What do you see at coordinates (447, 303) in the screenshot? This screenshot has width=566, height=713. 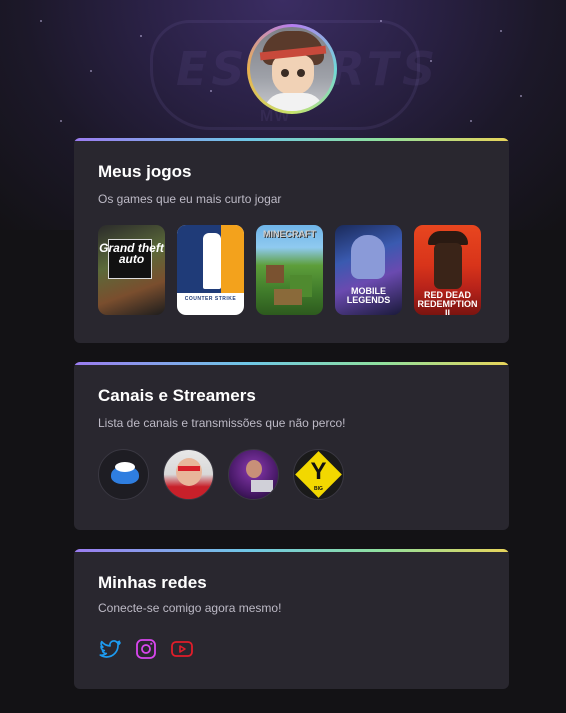 I see `game-cover-title: RED DEAD REDEMPTION II` at bounding box center [447, 303].